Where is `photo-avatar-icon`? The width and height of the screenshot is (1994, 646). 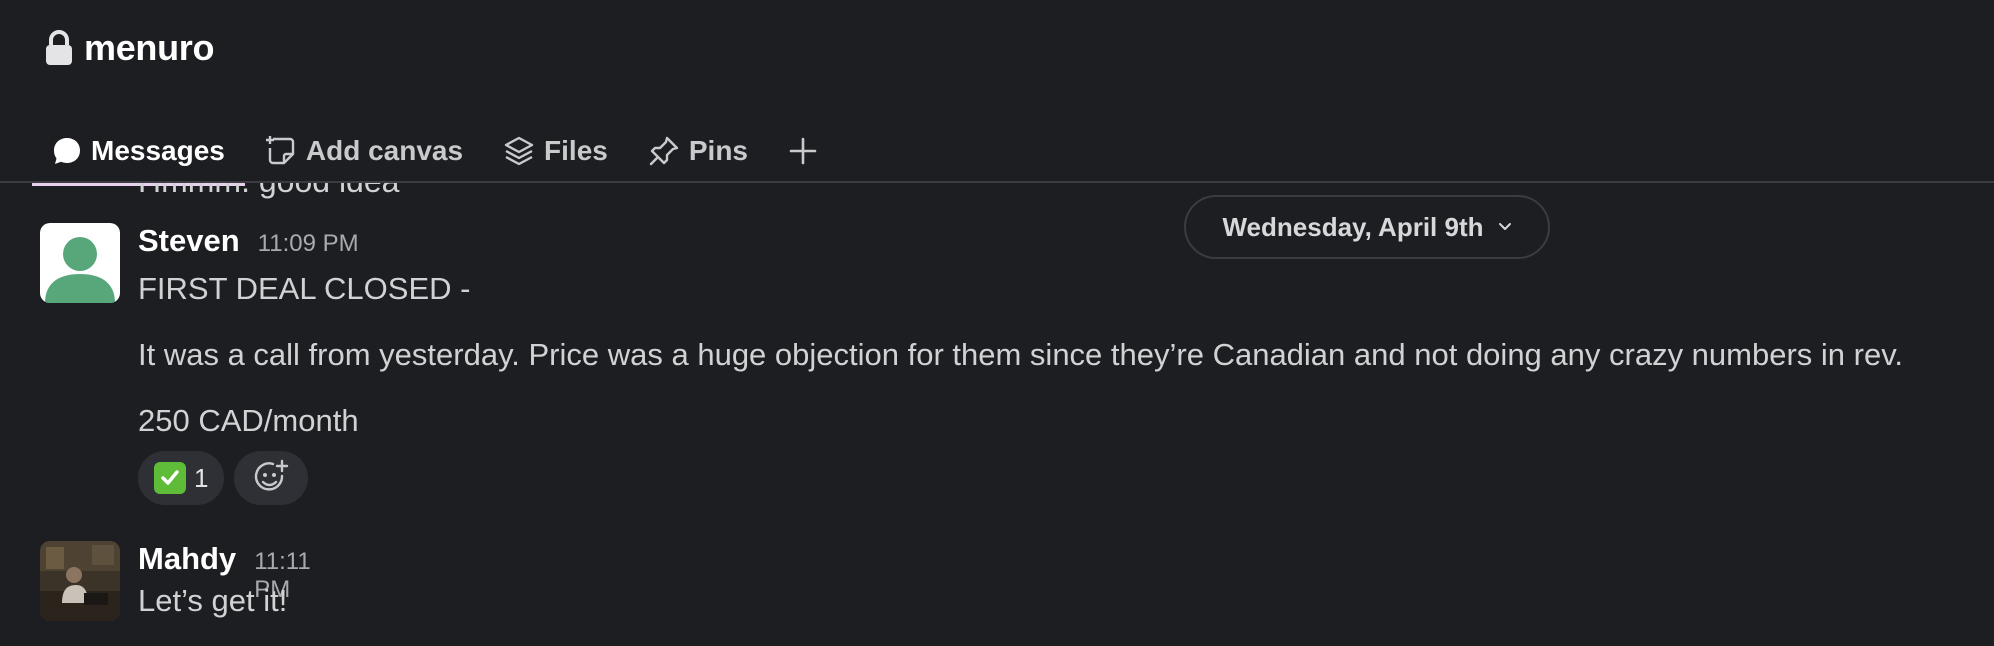
photo-avatar-icon is located at coordinates (80, 581).